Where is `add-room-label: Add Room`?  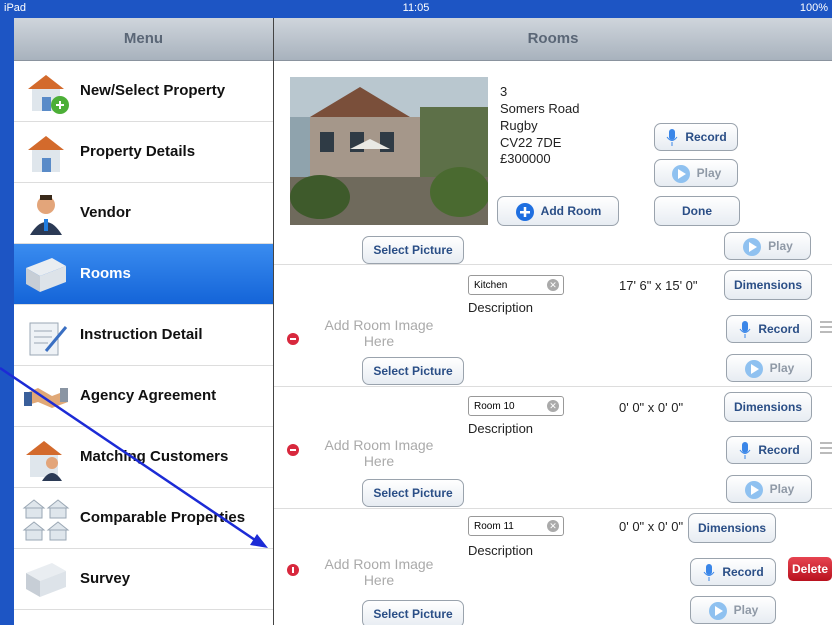 add-room-label: Add Room is located at coordinates (571, 211).